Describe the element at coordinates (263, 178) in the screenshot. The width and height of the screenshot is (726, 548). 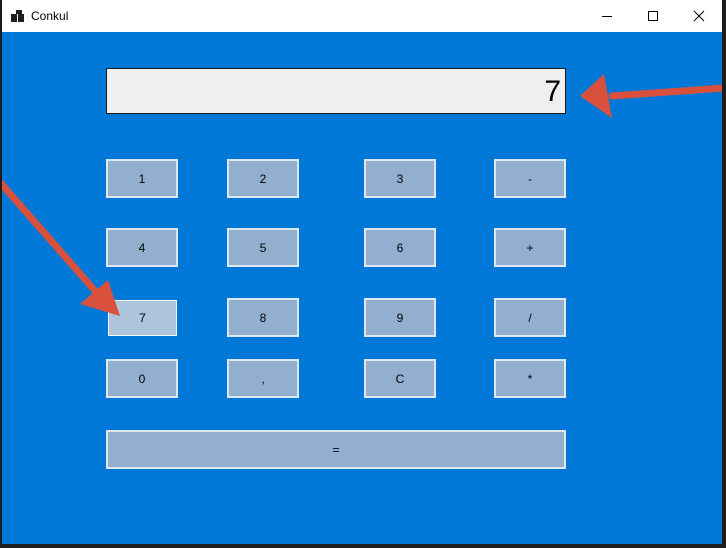
I see `digit-2-button: 2` at that location.